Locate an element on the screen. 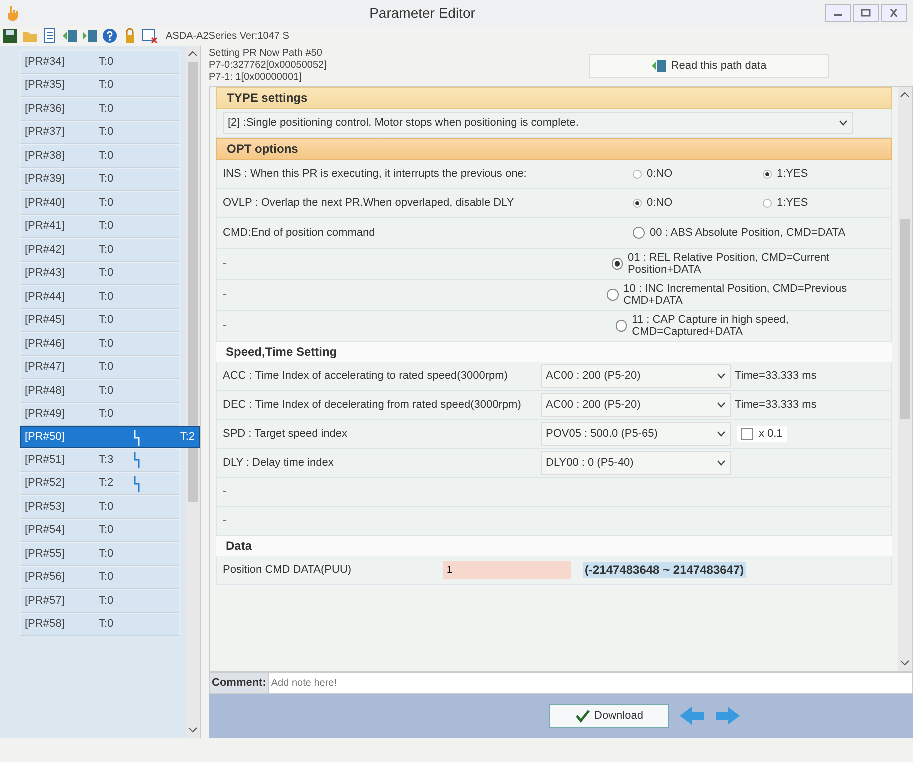  path-list-item: [PR#49] T:0 is located at coordinates (100, 414).